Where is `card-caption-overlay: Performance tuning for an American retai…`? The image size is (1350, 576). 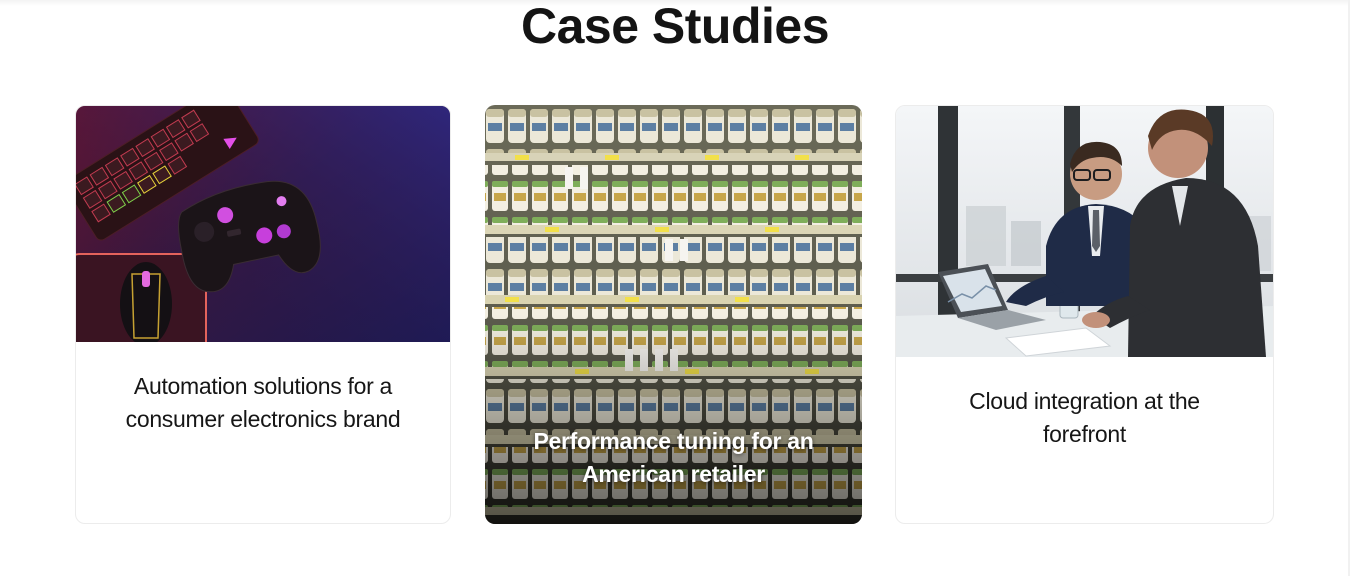
card-caption-overlay: Performance tuning for an American retai… is located at coordinates (673, 457).